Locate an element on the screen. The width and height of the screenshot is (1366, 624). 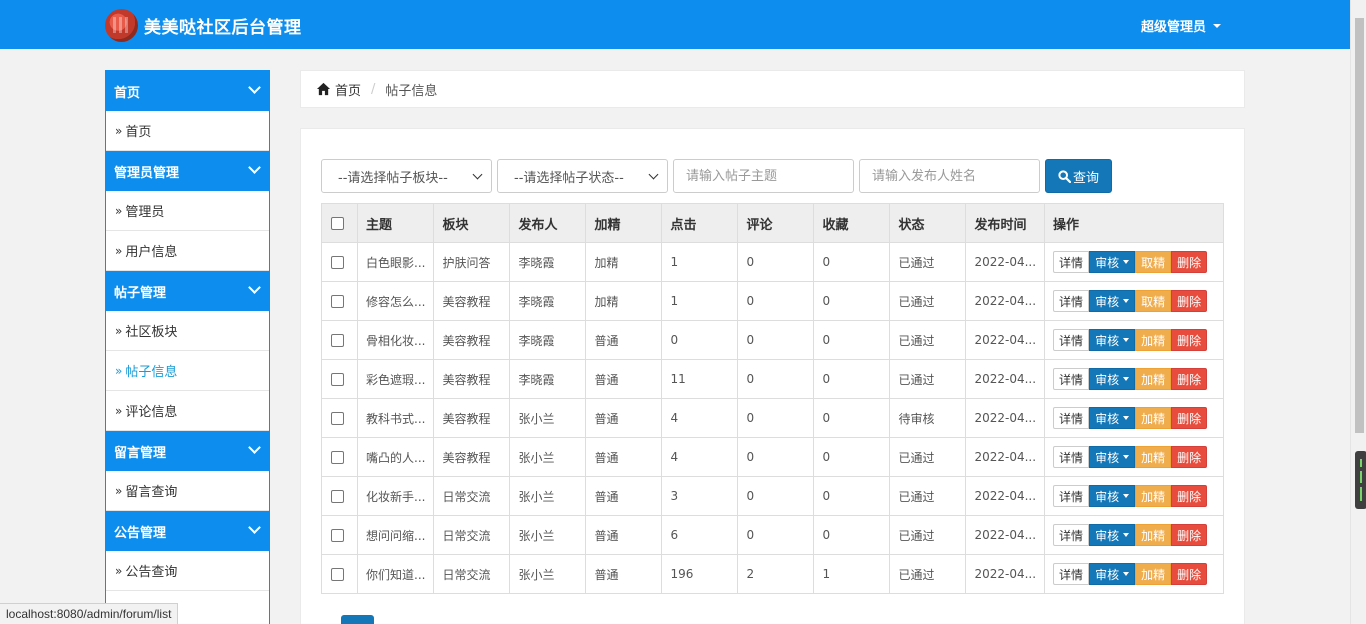
user-name: 超级管理员 is located at coordinates (1173, 27).